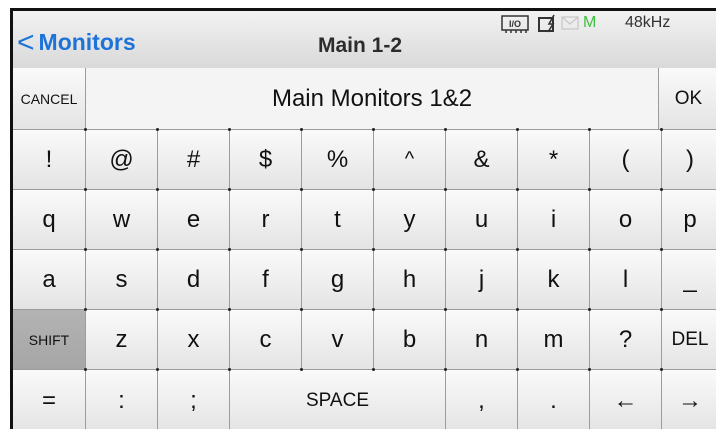 The image size is (716, 429). I want to click on key-r: r, so click(266, 220).